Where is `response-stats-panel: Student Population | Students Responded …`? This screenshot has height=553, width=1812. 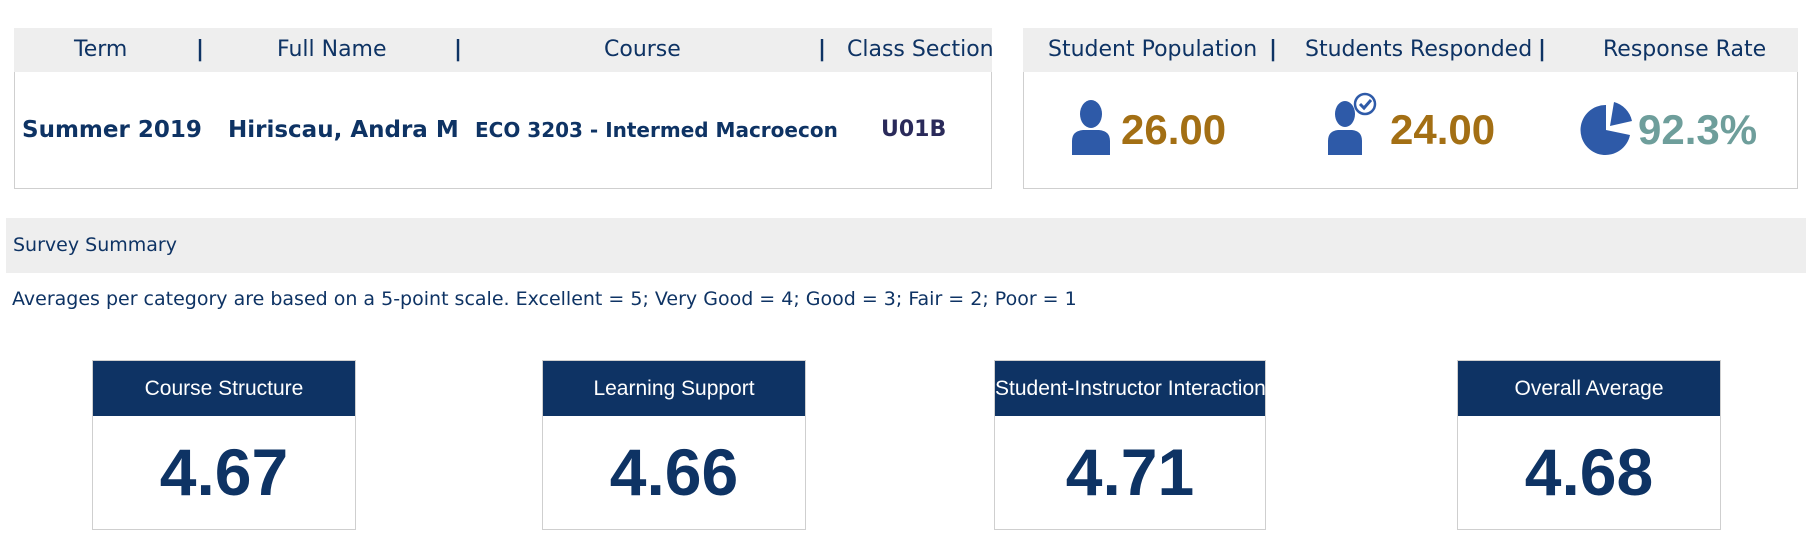
response-stats-panel: Student Population | Students Responded … is located at coordinates (1410, 108).